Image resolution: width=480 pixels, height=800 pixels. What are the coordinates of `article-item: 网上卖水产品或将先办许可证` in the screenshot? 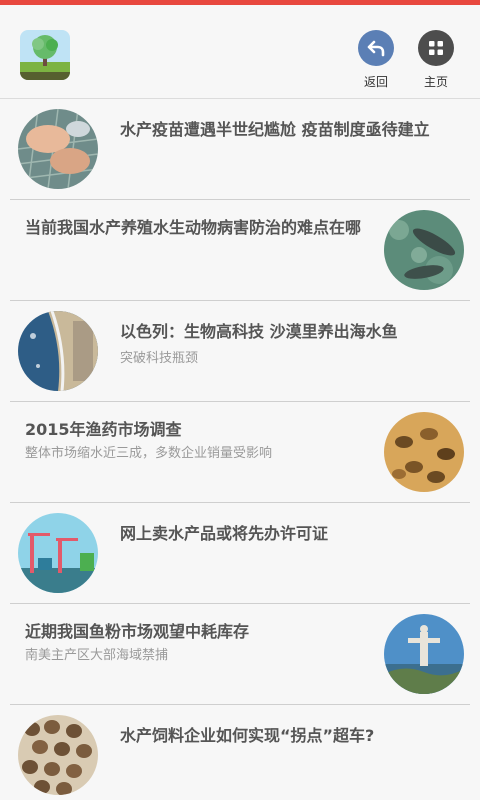 It's located at (240, 553).